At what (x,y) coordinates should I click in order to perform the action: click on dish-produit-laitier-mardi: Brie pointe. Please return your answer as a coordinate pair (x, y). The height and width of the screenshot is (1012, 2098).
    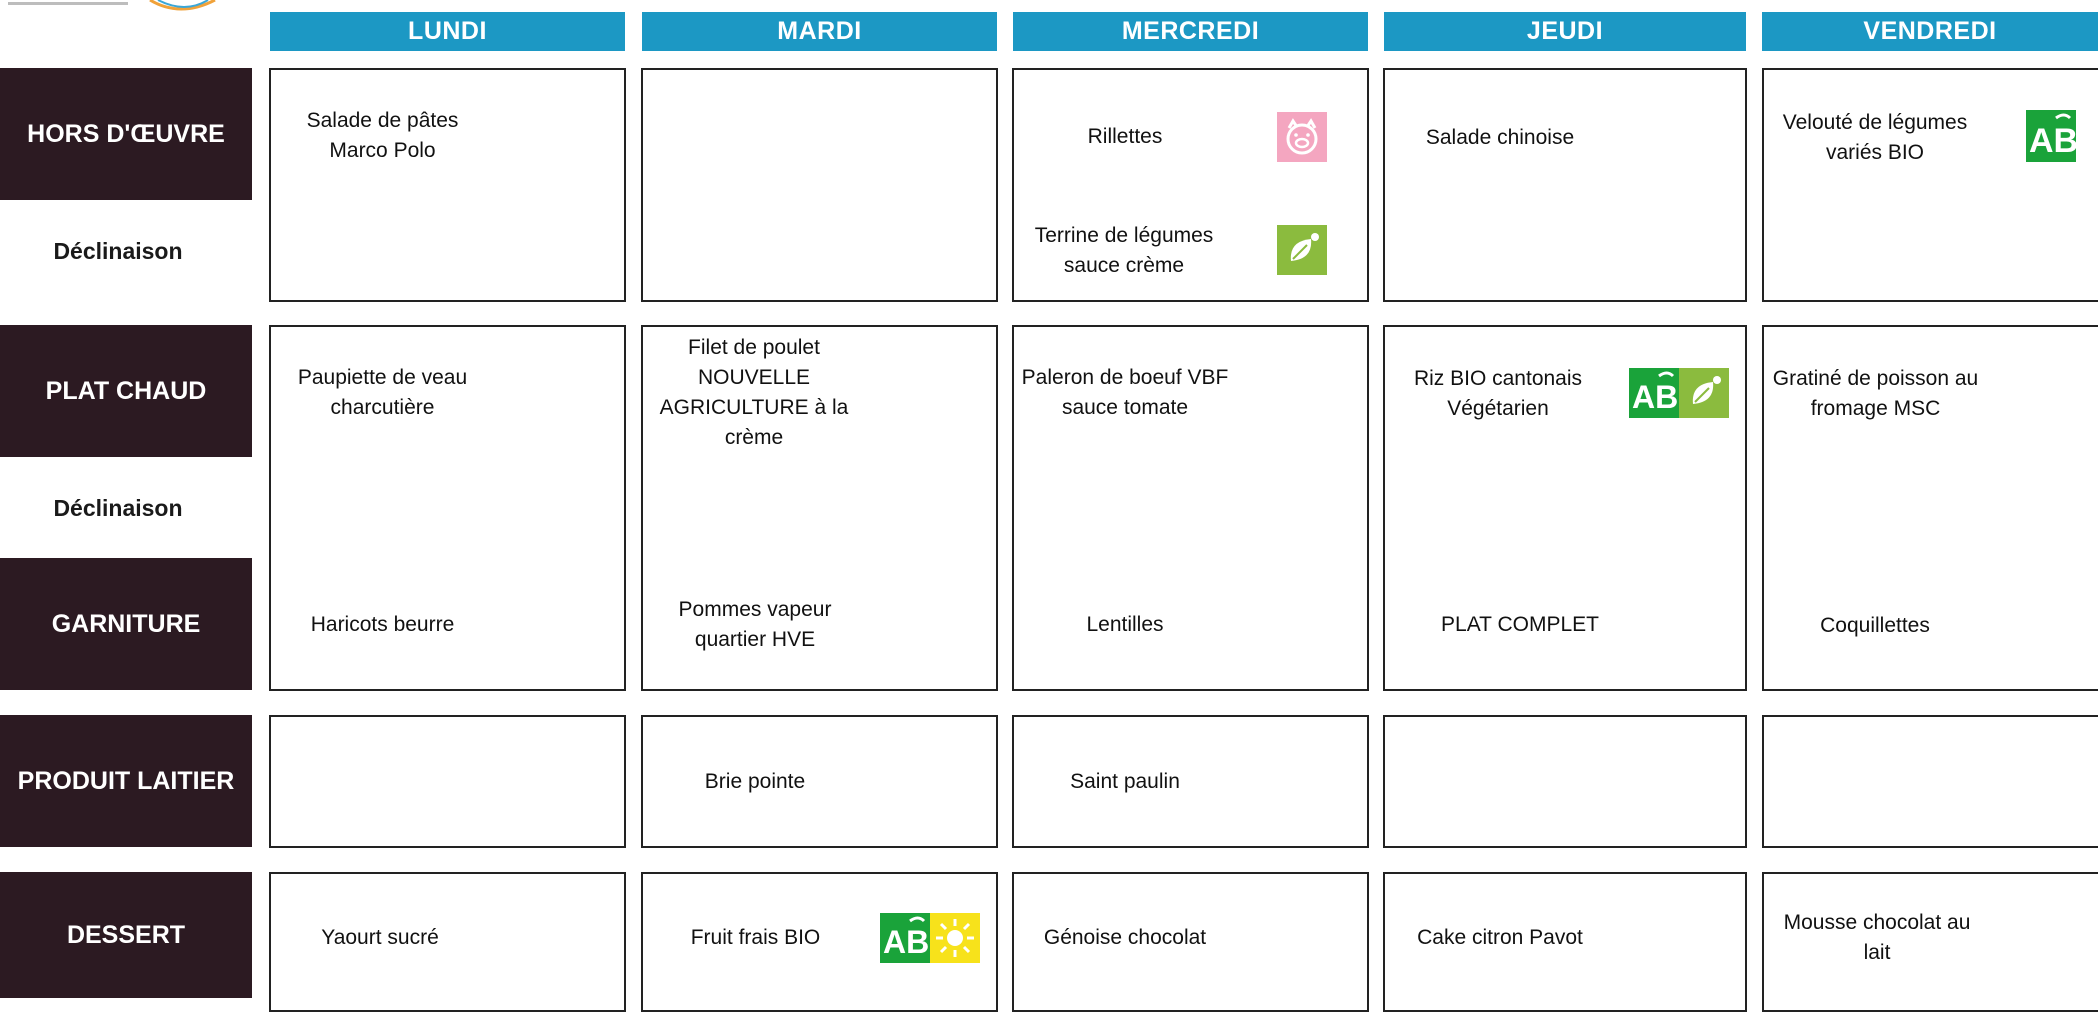
    Looking at the image, I should click on (755, 781).